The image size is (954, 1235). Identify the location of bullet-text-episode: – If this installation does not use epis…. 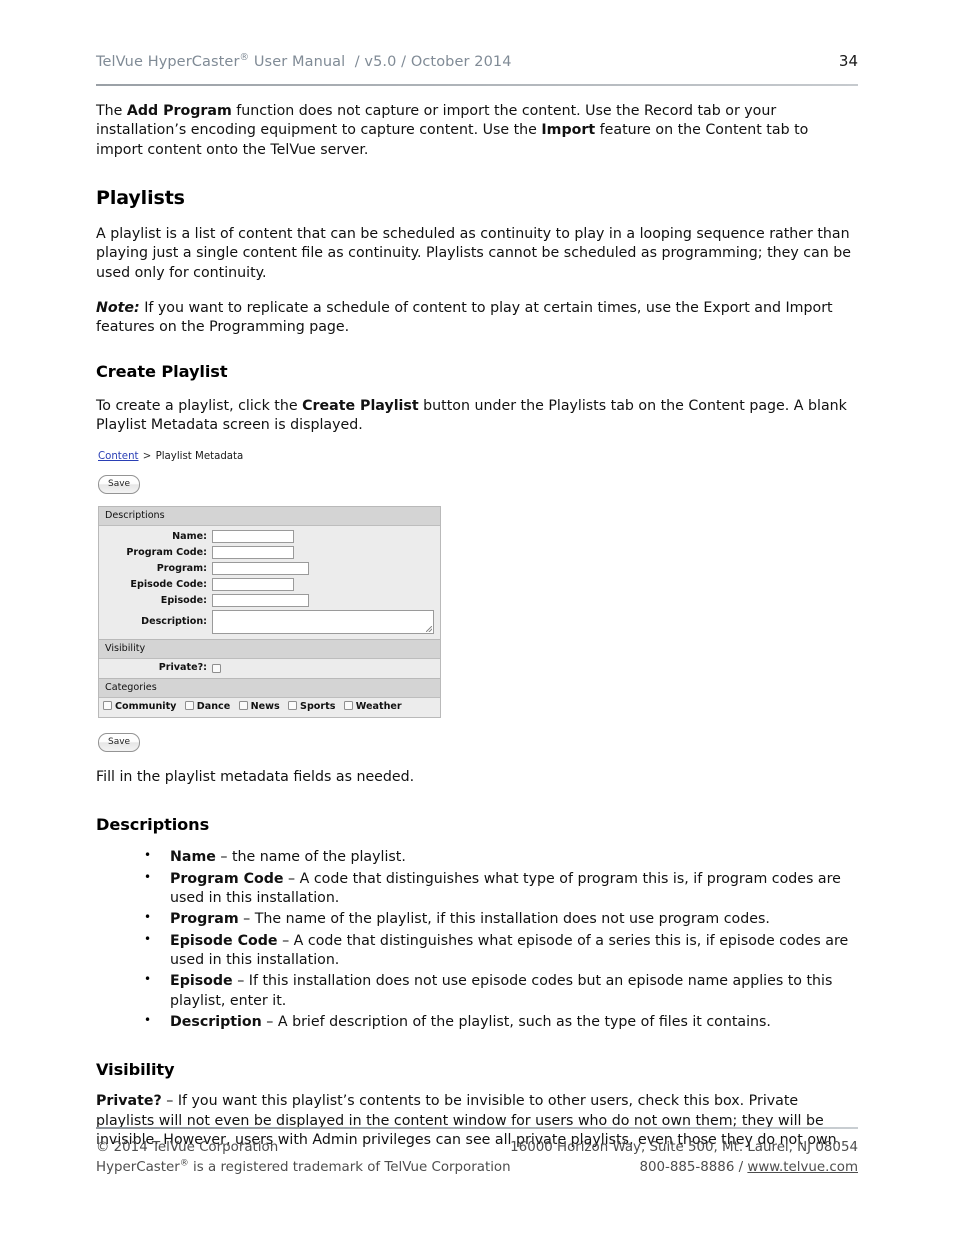
(501, 991).